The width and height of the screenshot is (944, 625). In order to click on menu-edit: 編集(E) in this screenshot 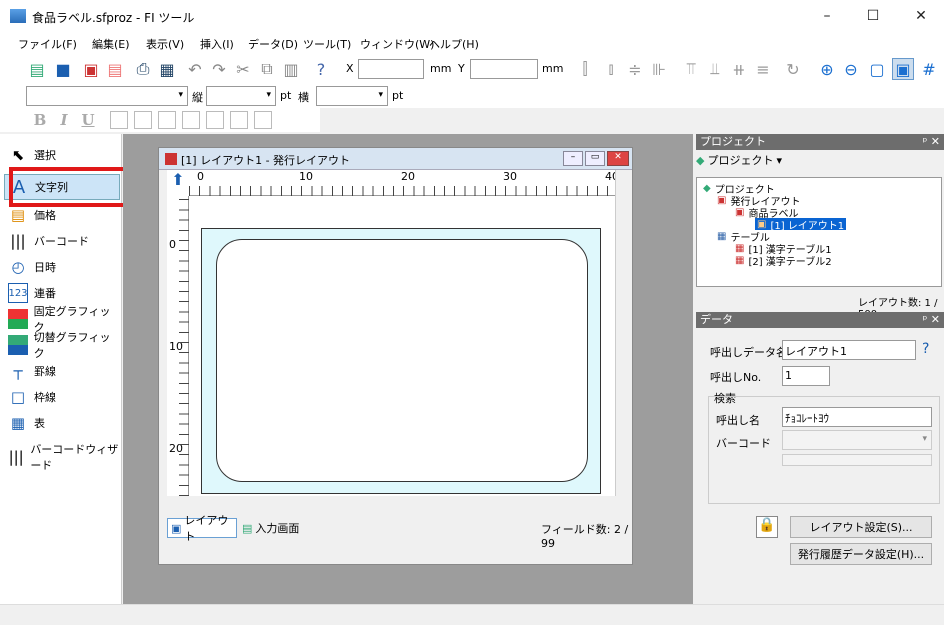, I will do `click(111, 44)`.